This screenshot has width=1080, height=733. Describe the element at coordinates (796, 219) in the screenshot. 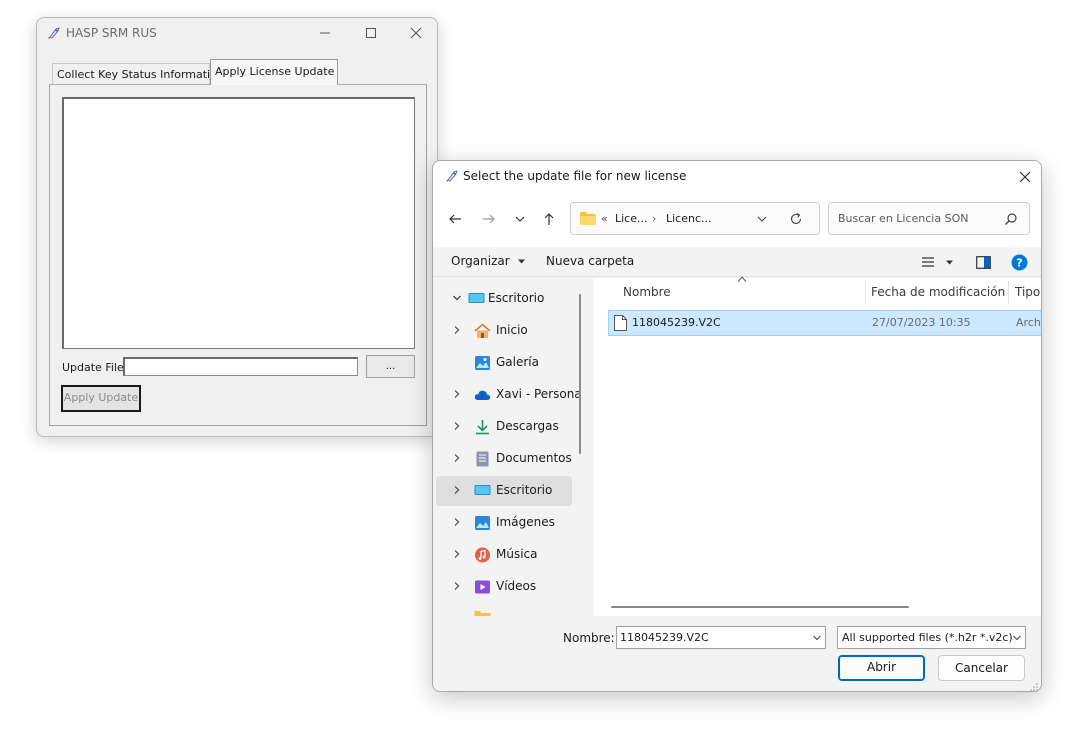

I see `refresh-icon` at that location.